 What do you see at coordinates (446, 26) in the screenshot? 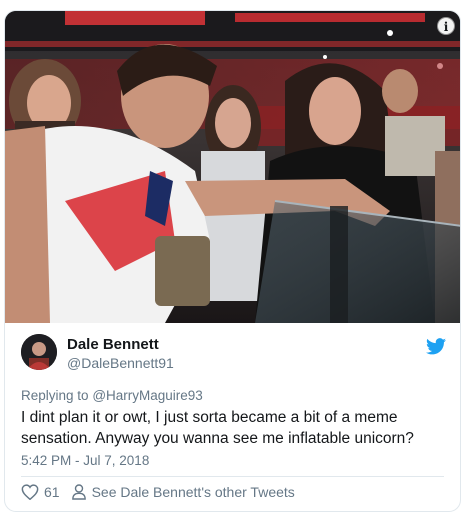
I see `info-icon: i` at bounding box center [446, 26].